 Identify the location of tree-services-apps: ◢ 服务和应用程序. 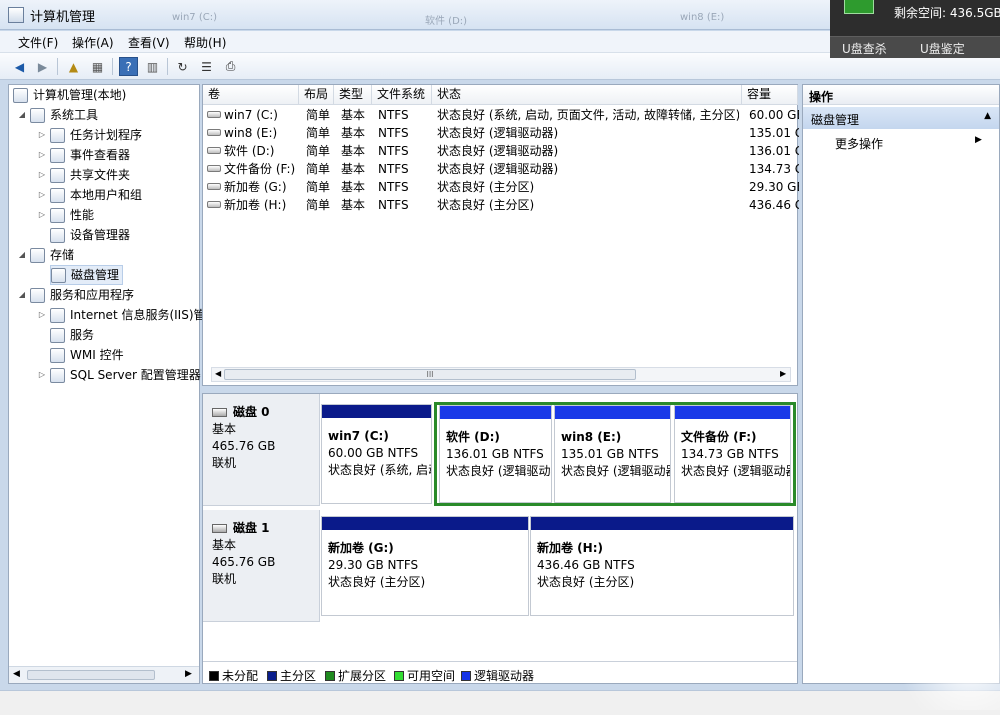
(75, 295).